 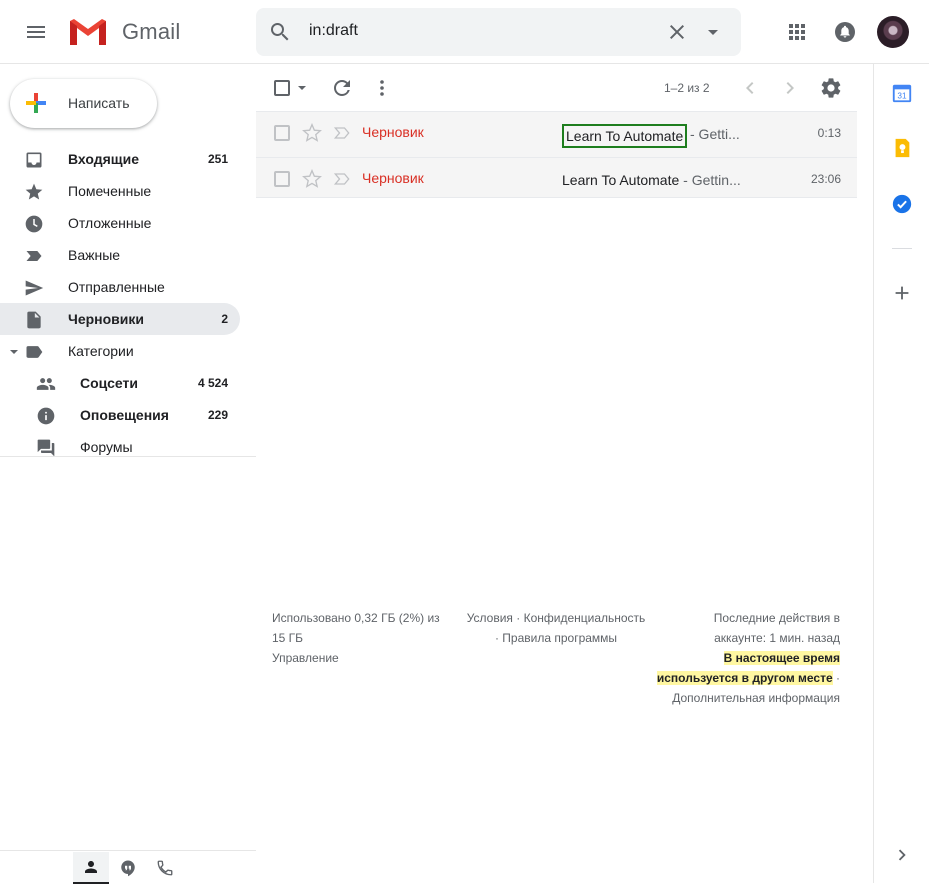 I want to click on caret-down-icon, so click(x=14, y=352).